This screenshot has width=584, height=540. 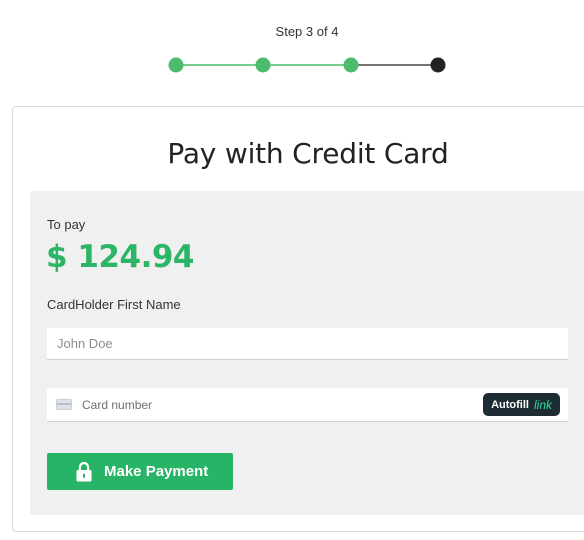 I want to click on make-payment-button: Make Payment, so click(x=140, y=471).